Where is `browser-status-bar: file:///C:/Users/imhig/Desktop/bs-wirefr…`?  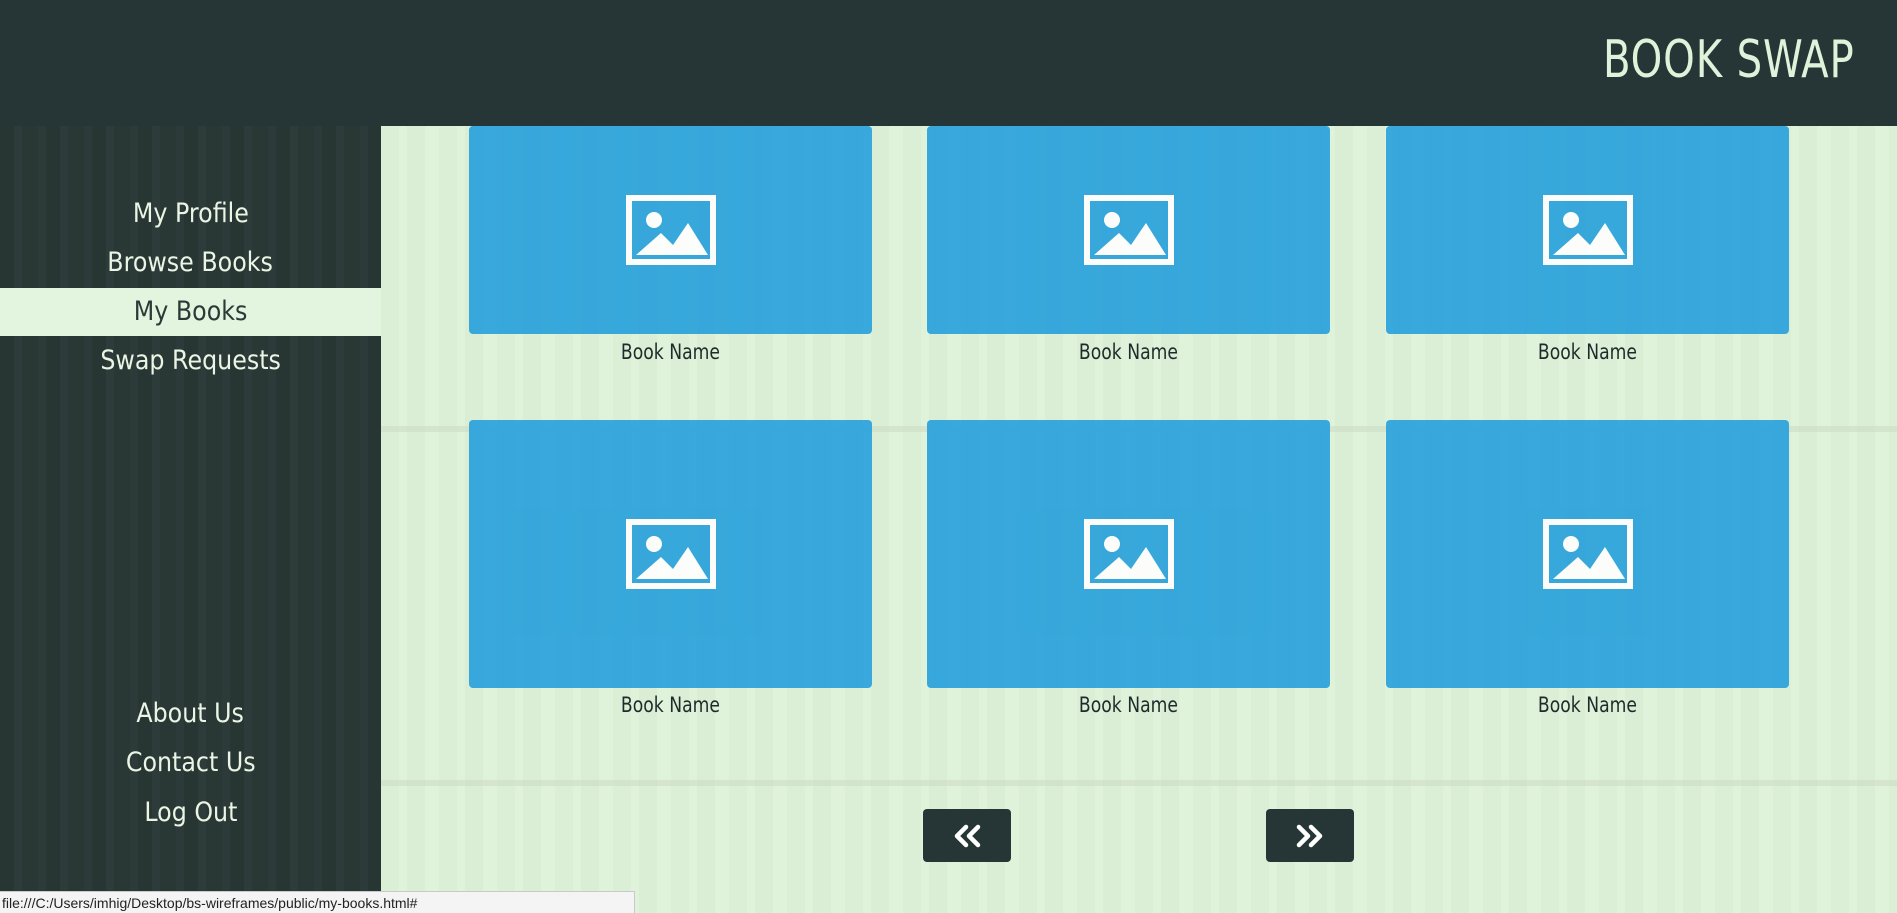
browser-status-bar: file:///C:/Users/imhig/Desktop/bs-wirefr… is located at coordinates (317, 902).